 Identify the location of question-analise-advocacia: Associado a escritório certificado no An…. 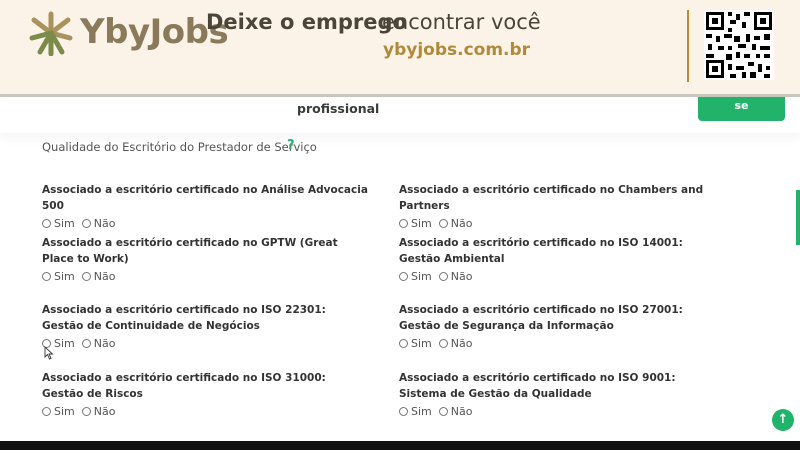
(207, 206).